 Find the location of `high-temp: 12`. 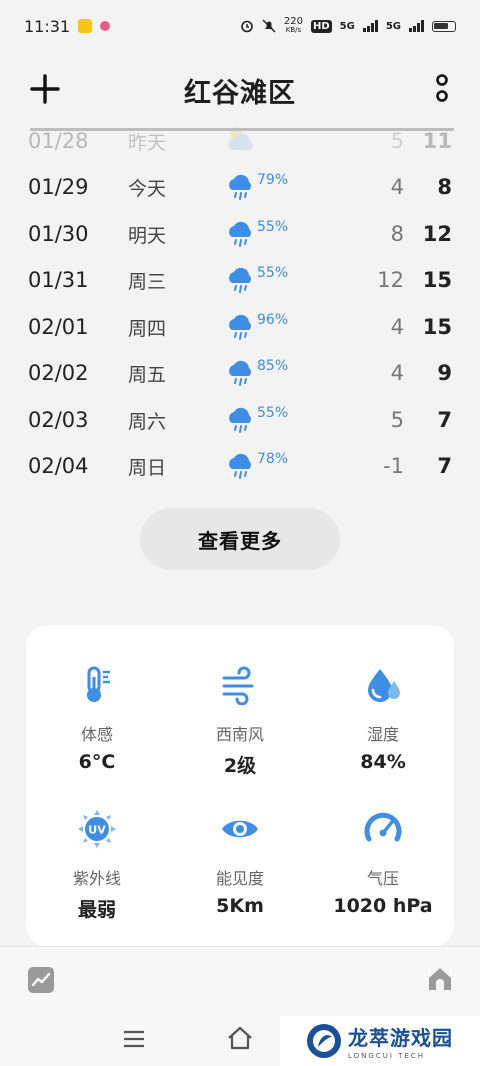

high-temp: 12 is located at coordinates (437, 234).